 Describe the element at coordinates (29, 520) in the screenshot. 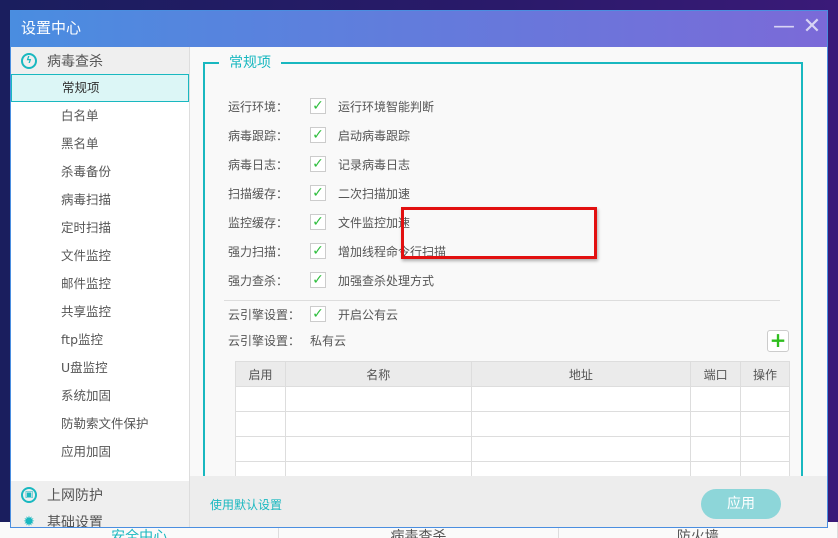

I see `gear-icon: ✹` at that location.